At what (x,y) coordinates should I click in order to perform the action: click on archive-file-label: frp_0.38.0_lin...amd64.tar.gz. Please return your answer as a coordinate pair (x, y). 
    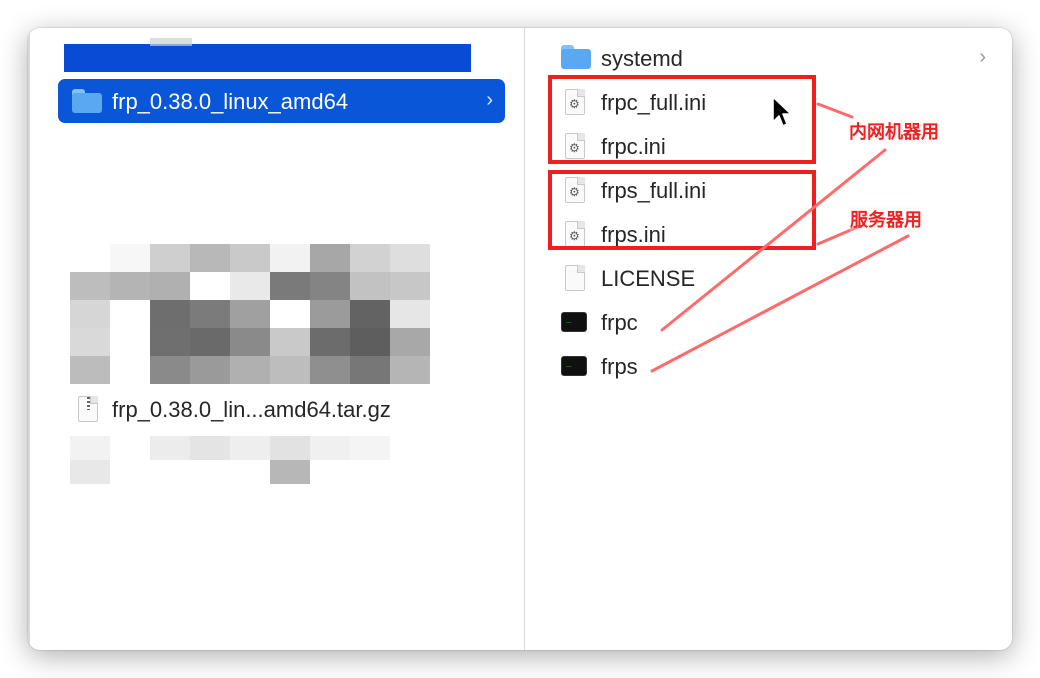
    Looking at the image, I should click on (251, 409).